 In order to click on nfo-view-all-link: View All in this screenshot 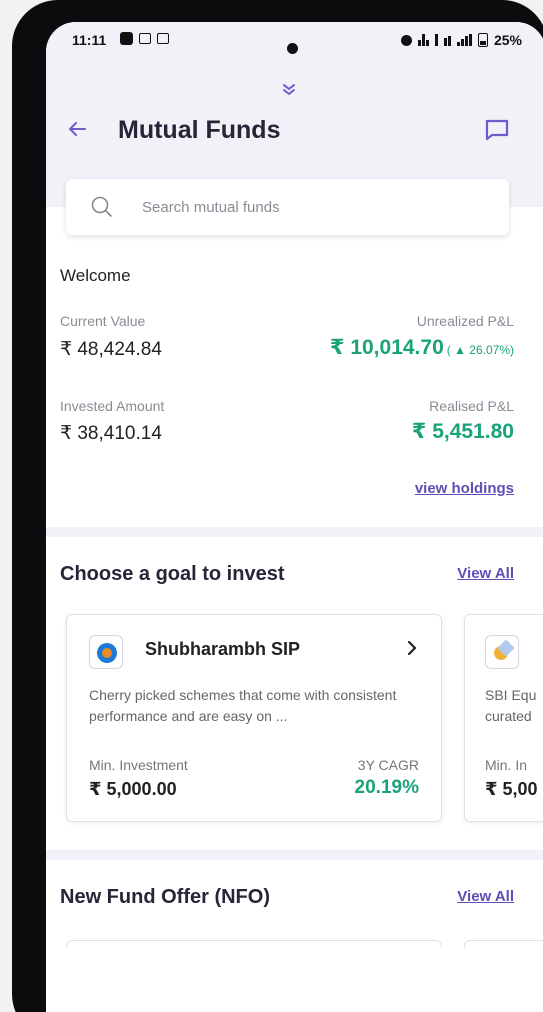, I will do `click(485, 896)`.